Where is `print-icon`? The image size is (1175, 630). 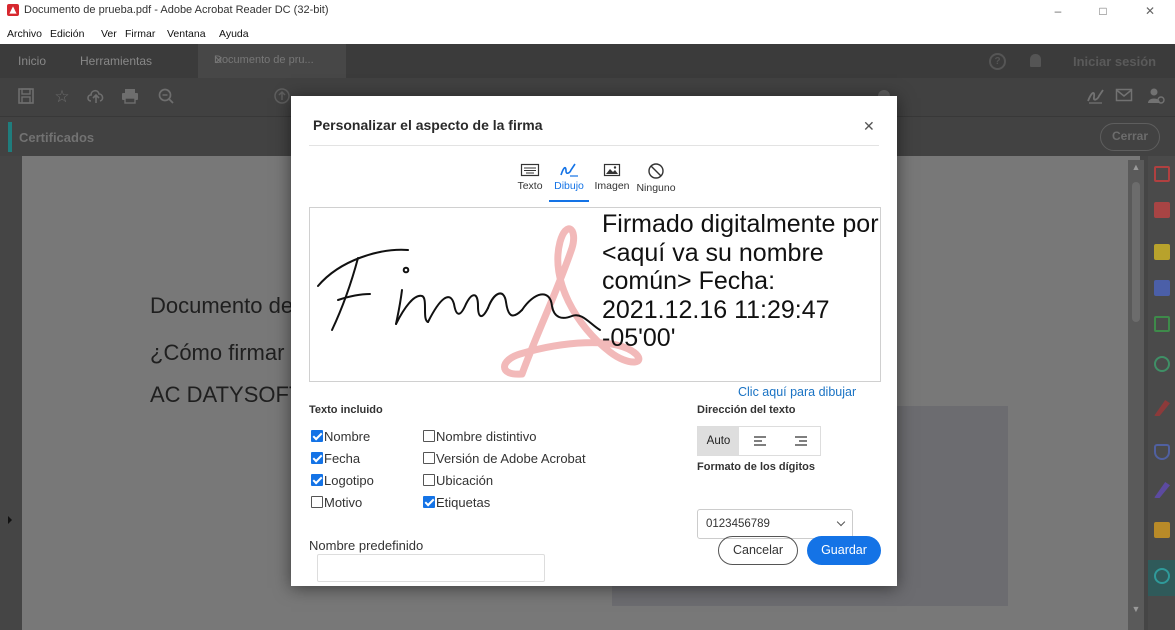 print-icon is located at coordinates (130, 97).